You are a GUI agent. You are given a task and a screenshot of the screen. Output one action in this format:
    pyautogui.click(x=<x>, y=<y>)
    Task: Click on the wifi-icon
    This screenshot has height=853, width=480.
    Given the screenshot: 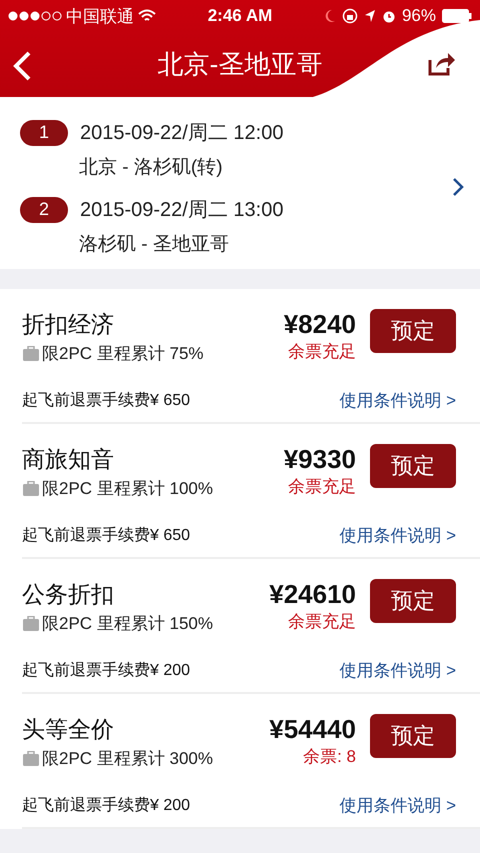 What is the action you would take?
    pyautogui.click(x=147, y=16)
    